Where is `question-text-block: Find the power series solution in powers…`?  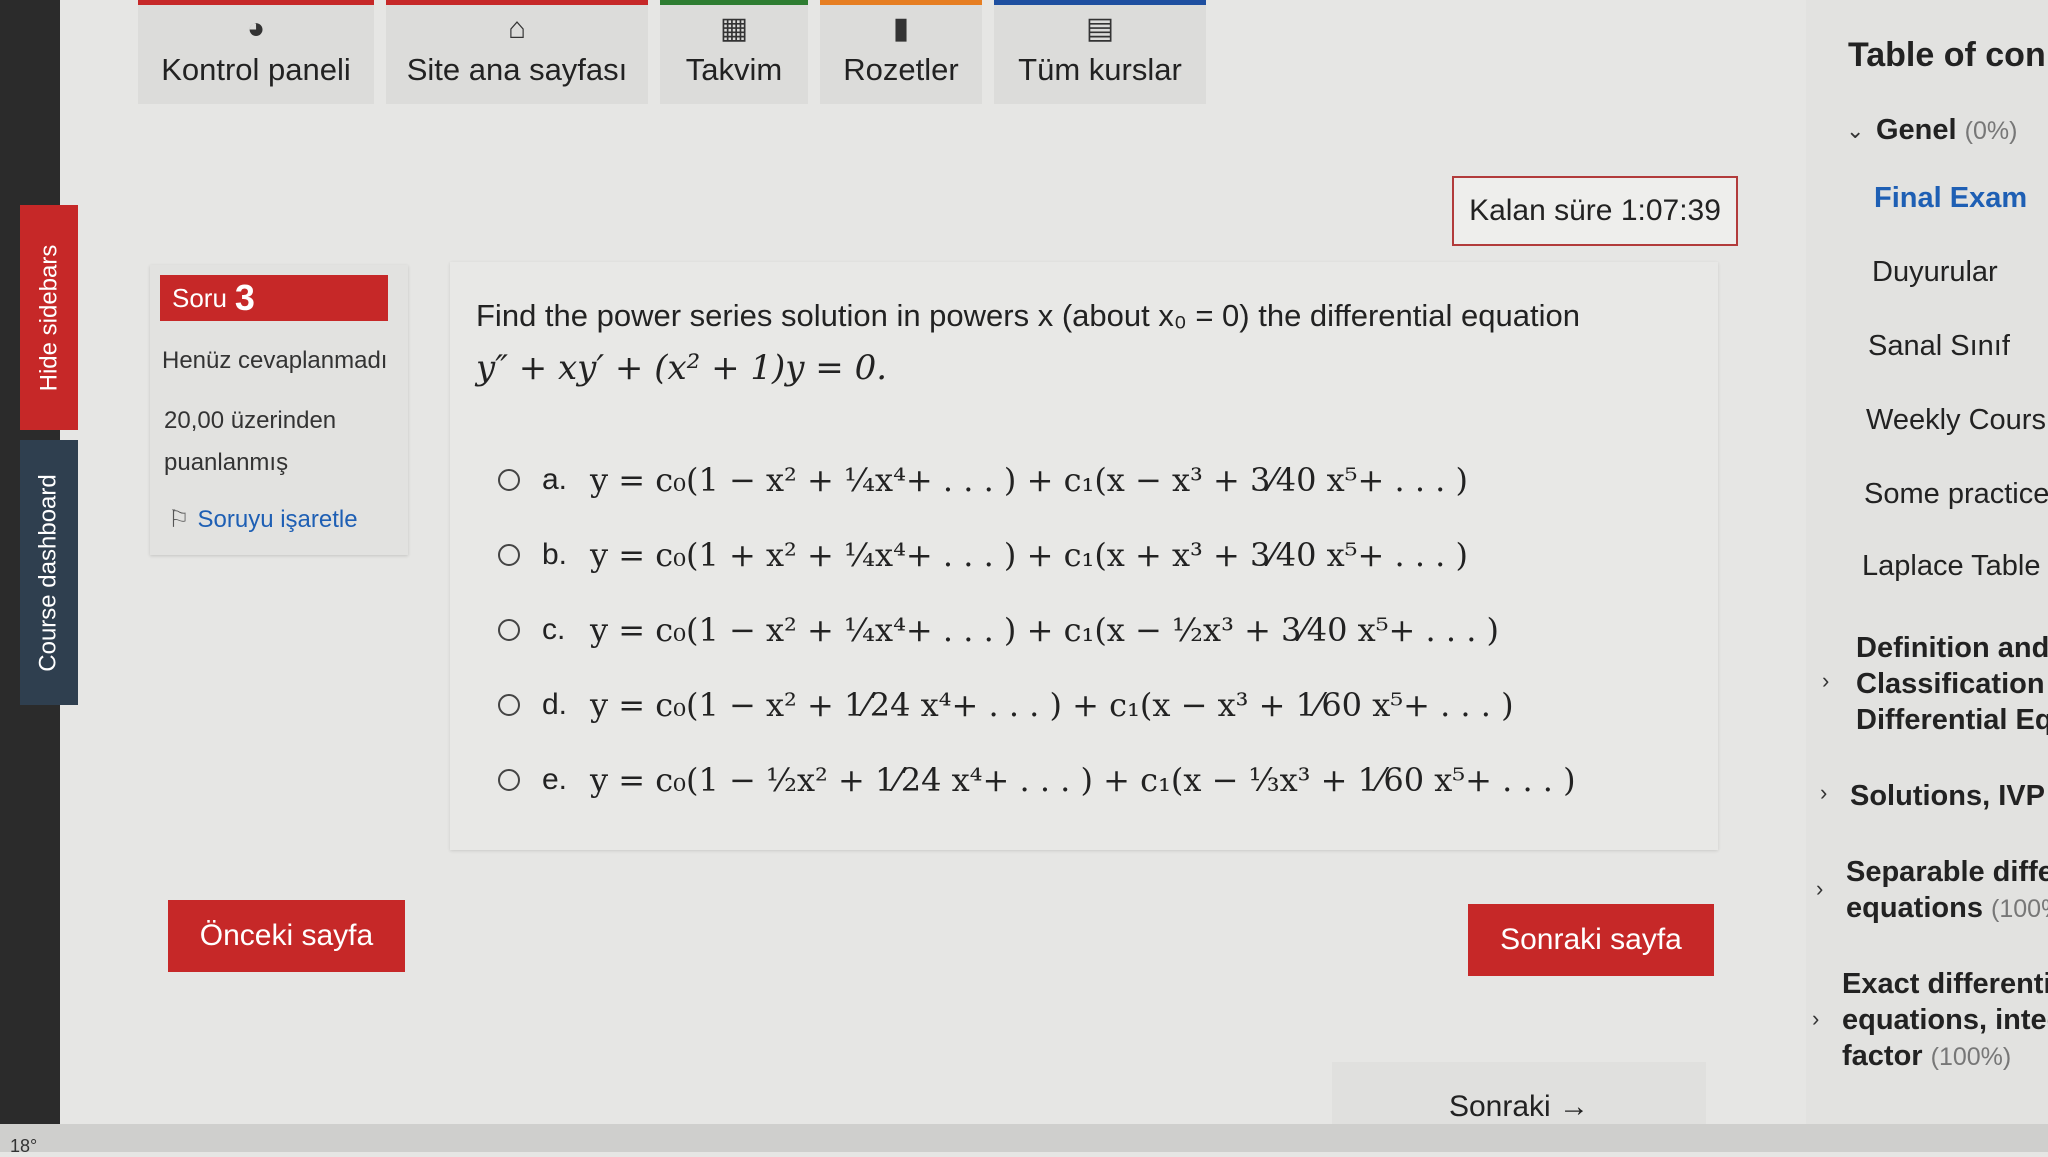 question-text-block: Find the power series solution in powers… is located at coordinates (1076, 342).